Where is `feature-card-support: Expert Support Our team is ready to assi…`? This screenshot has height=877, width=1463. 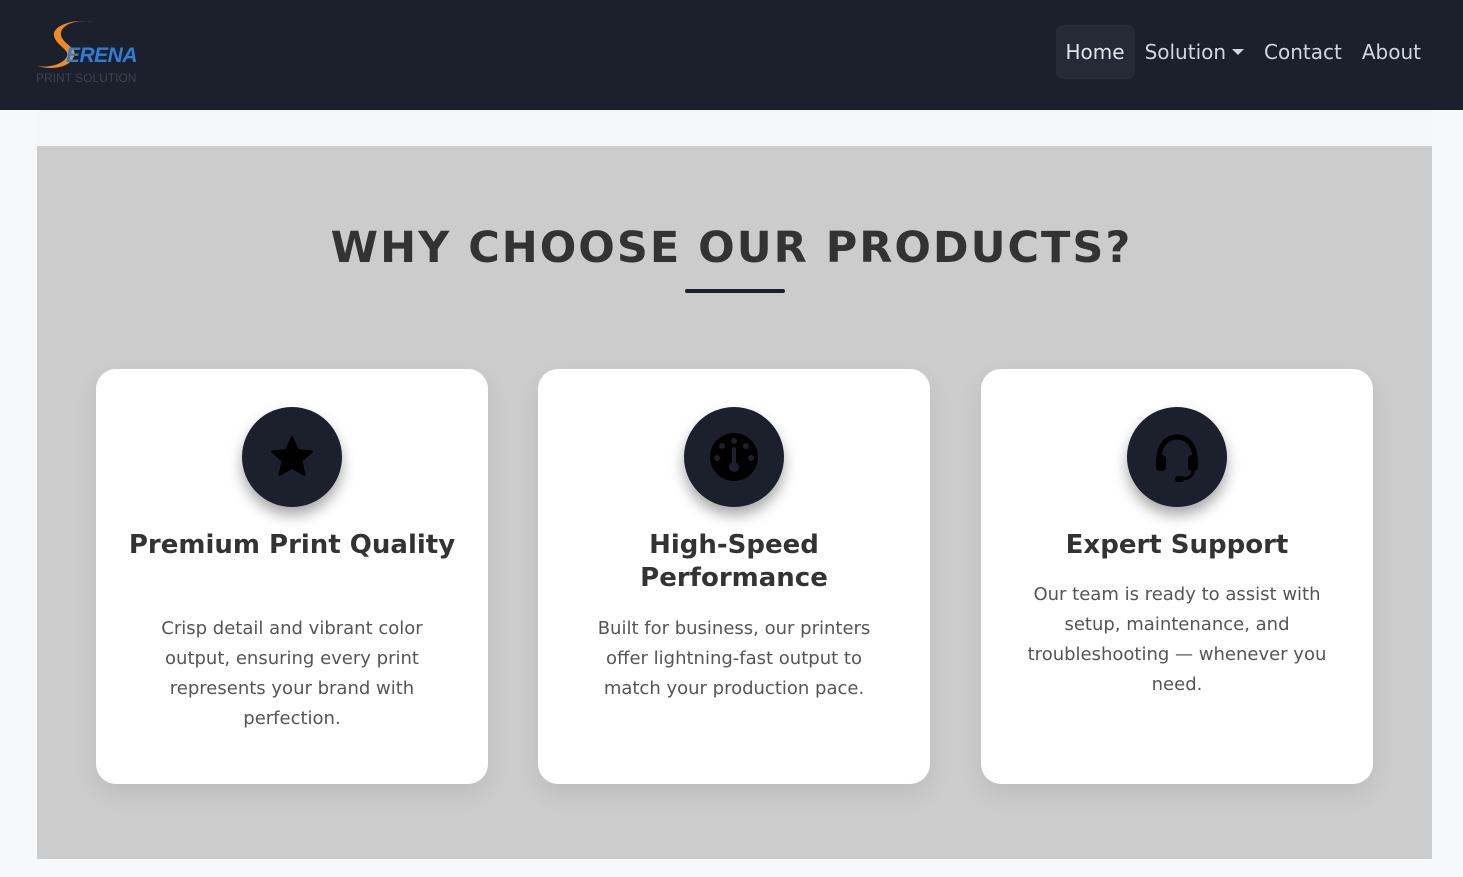
feature-card-support: Expert Support Our team is ready to assi… is located at coordinates (1177, 576).